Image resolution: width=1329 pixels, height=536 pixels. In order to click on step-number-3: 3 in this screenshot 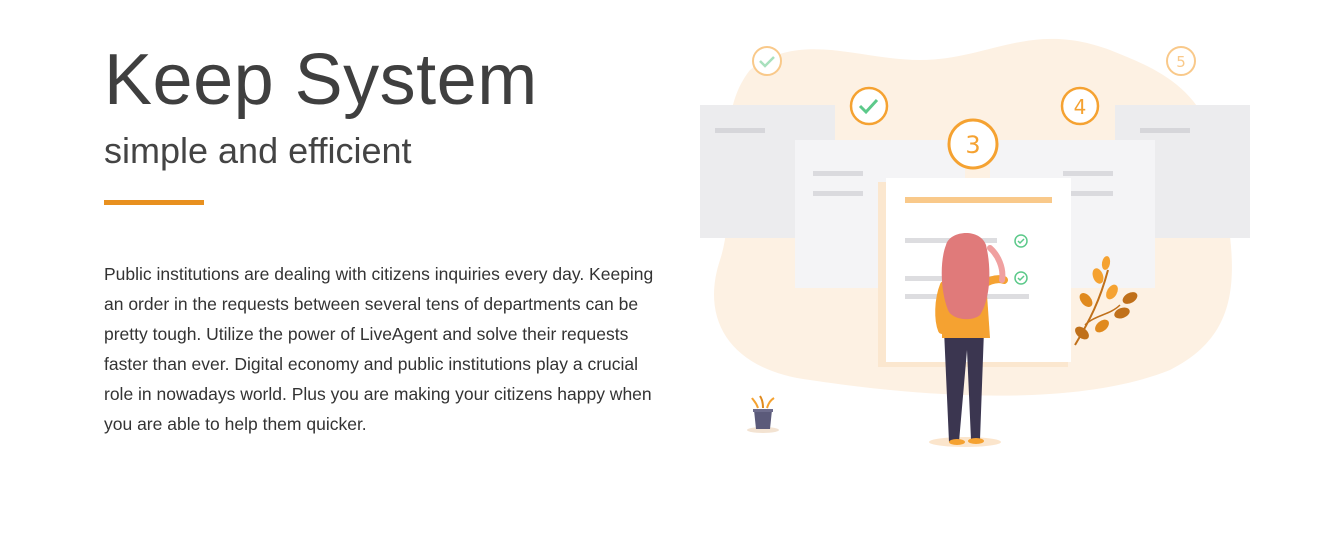, I will do `click(972, 145)`.